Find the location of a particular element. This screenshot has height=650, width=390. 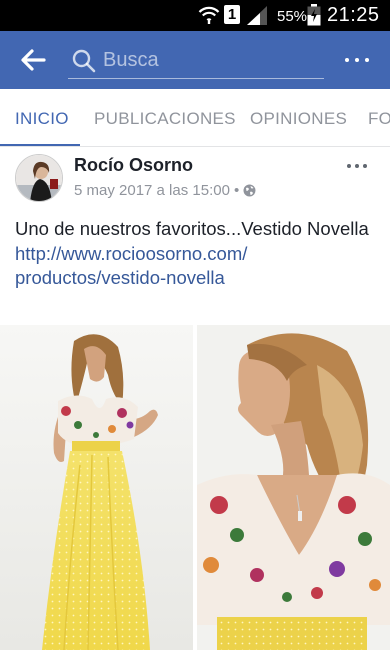

signal-icon is located at coordinates (257, 15).